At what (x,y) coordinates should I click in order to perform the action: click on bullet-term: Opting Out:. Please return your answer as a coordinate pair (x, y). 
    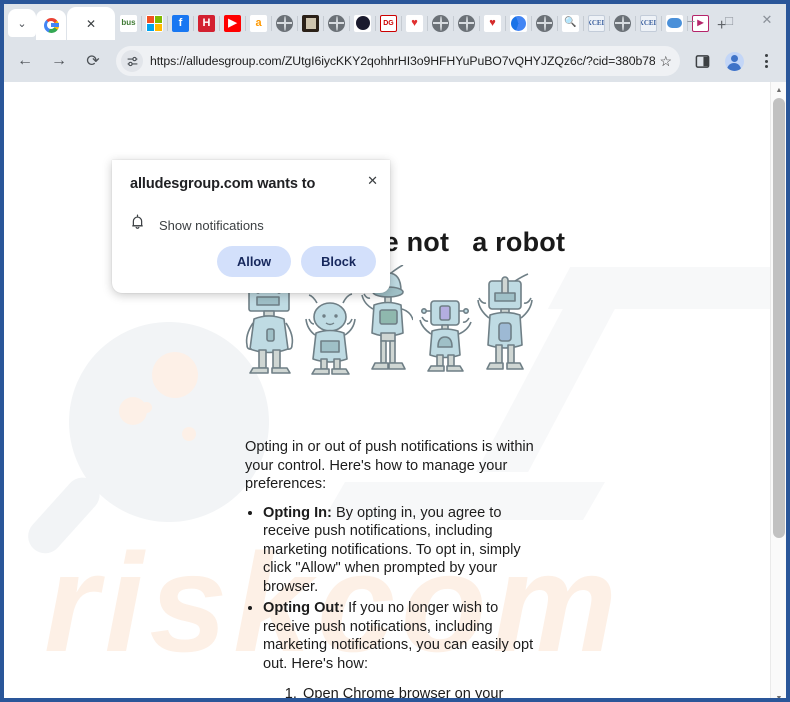
    Looking at the image, I should click on (304, 608).